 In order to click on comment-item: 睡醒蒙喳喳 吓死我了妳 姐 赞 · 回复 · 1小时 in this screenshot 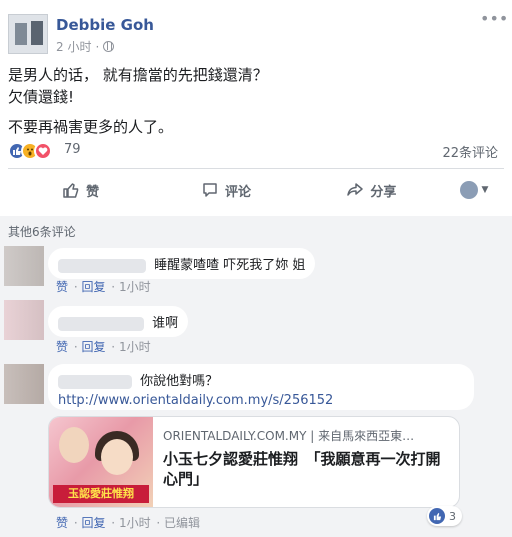, I will do `click(254, 276)`.